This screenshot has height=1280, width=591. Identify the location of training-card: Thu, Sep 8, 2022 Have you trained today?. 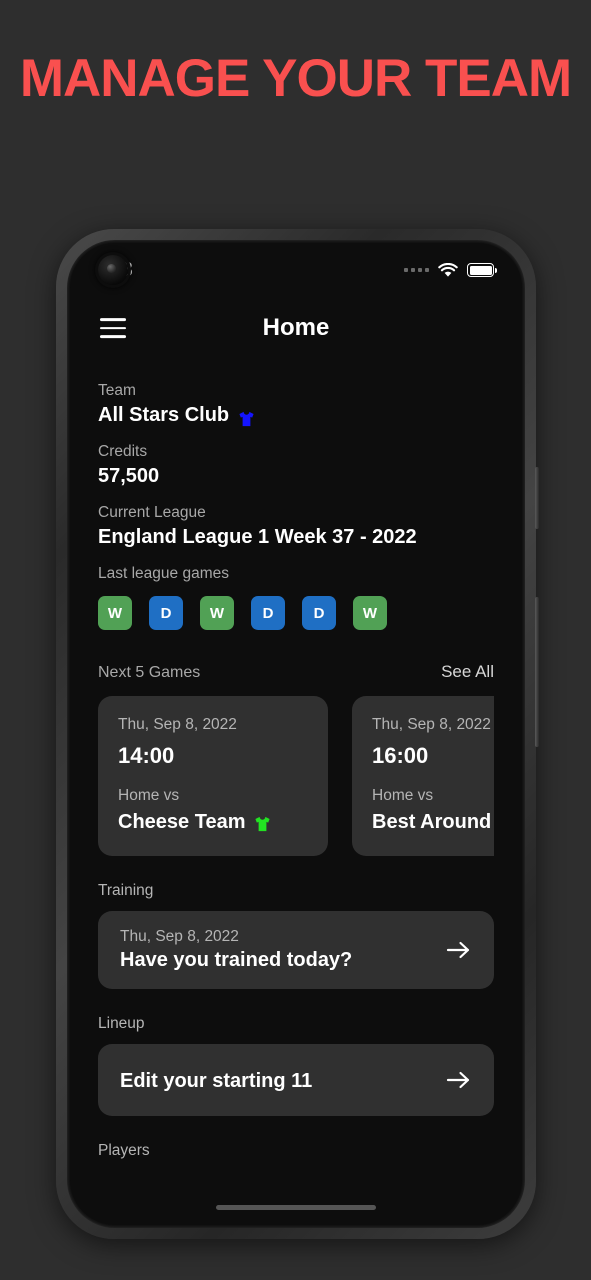
(296, 950).